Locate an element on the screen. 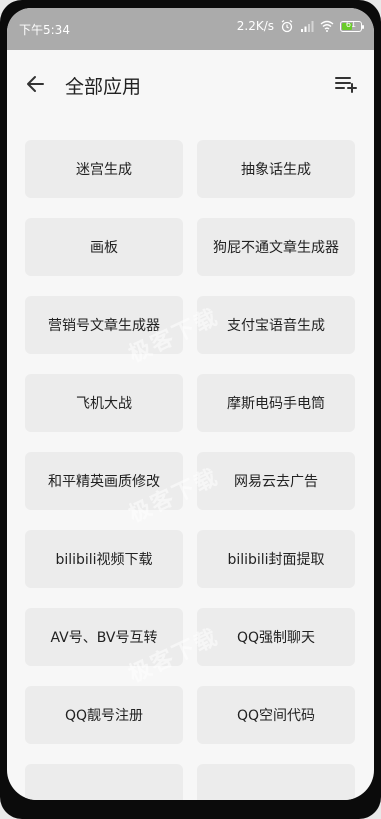 Image resolution: width=381 pixels, height=819 pixels. app-card: QQ空间代码 is located at coordinates (276, 715).